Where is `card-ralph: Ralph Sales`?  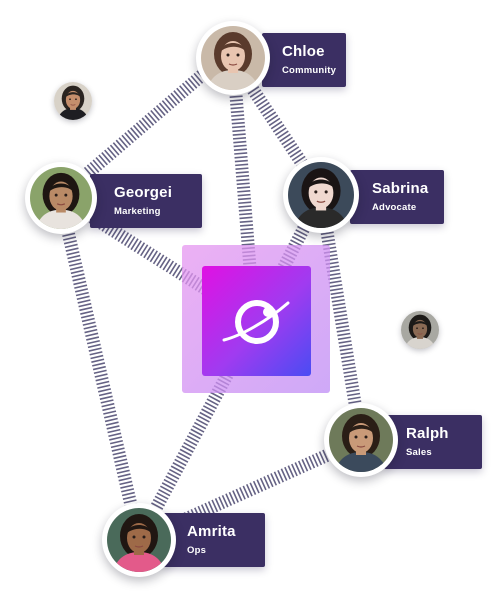 card-ralph: Ralph Sales is located at coordinates (433, 442).